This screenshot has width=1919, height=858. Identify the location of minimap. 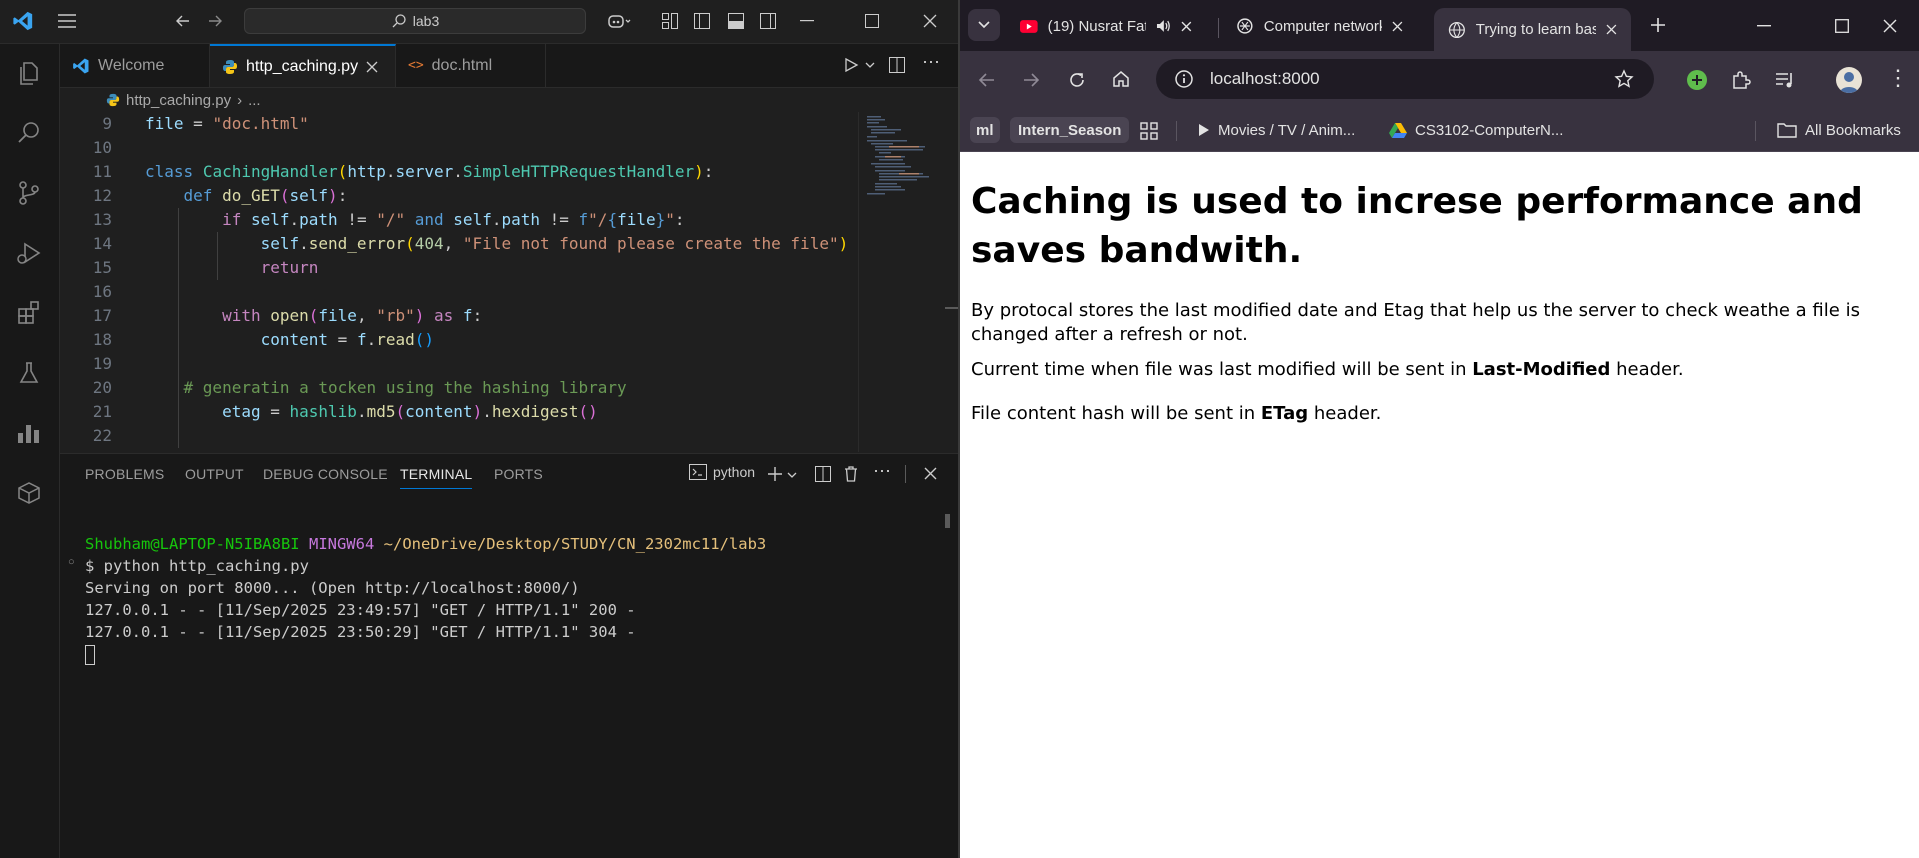
(908, 282).